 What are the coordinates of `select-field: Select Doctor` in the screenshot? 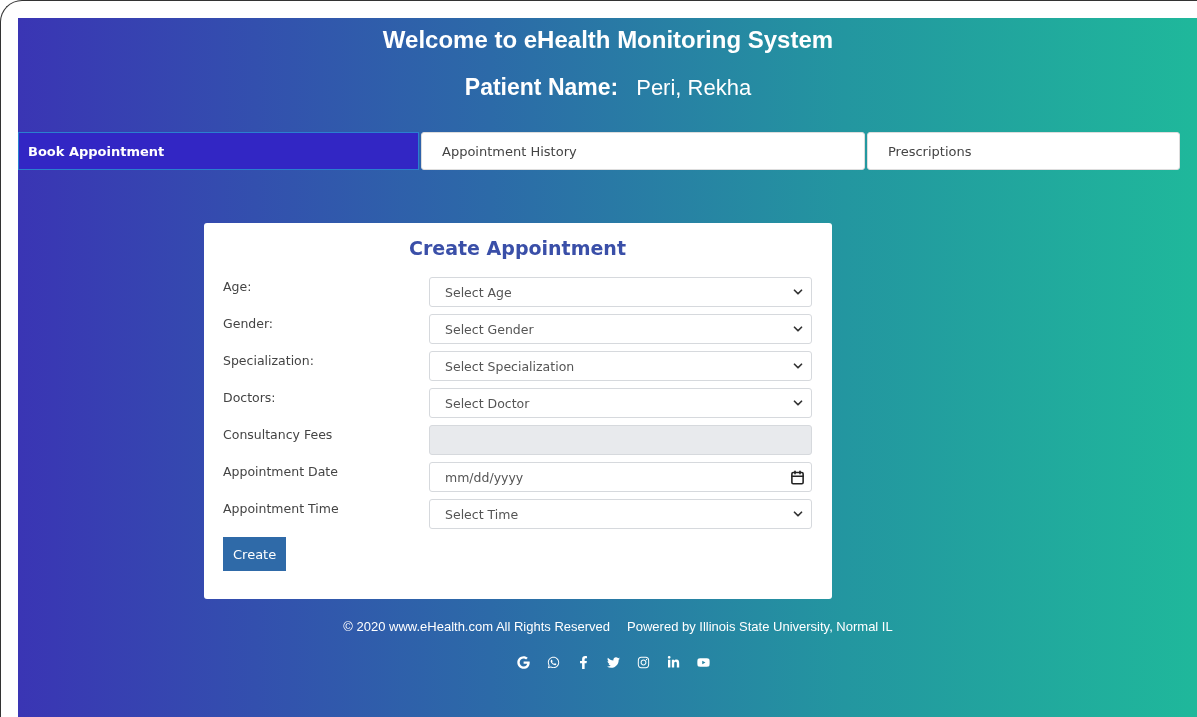 It's located at (620, 403).